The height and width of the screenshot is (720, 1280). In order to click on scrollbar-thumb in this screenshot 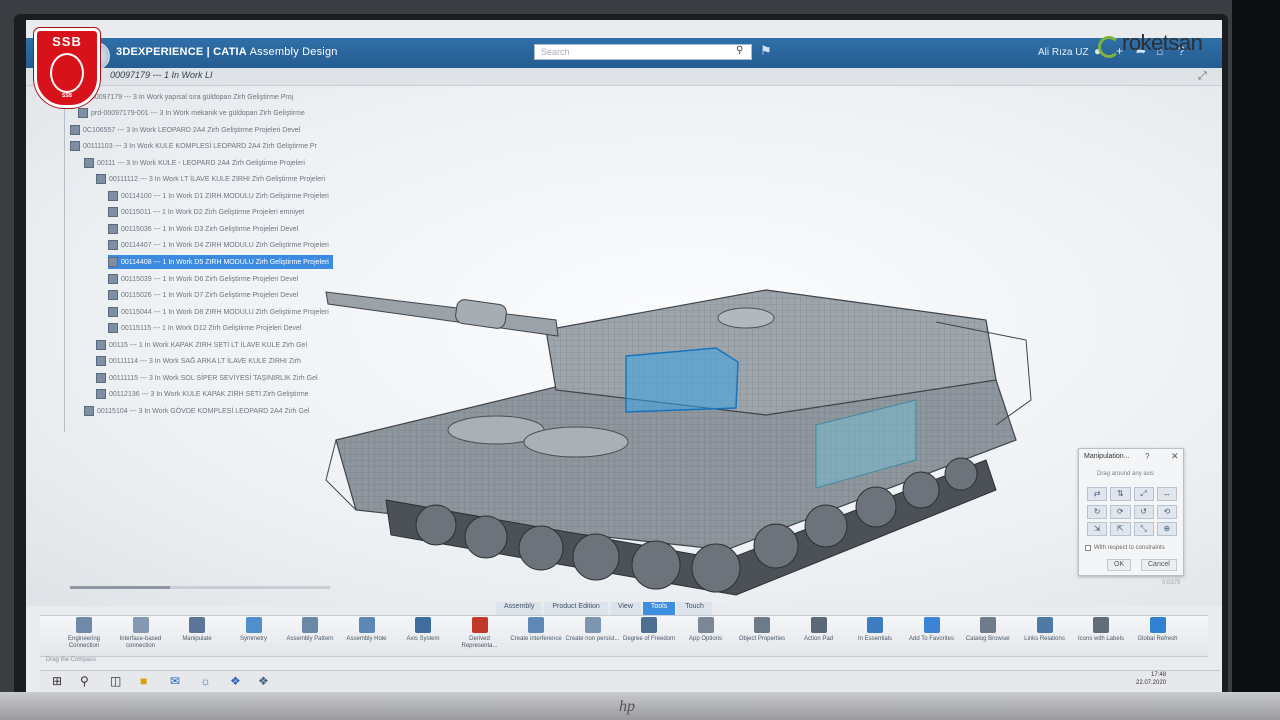, I will do `click(120, 587)`.